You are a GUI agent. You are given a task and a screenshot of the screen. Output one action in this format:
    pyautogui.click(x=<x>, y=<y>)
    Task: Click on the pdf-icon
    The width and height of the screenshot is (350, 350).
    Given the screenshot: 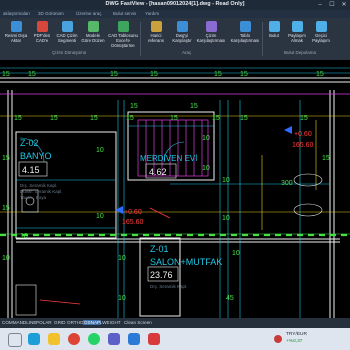 What is the action you would take?
    pyautogui.click(x=42, y=26)
    